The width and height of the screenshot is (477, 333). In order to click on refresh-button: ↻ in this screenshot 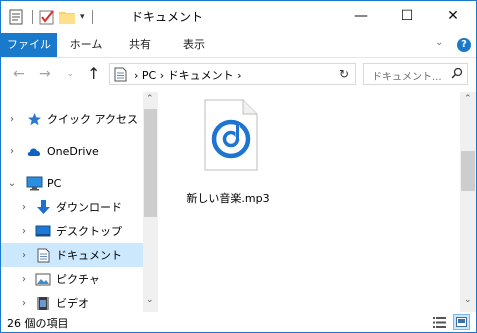, I will do `click(344, 74)`.